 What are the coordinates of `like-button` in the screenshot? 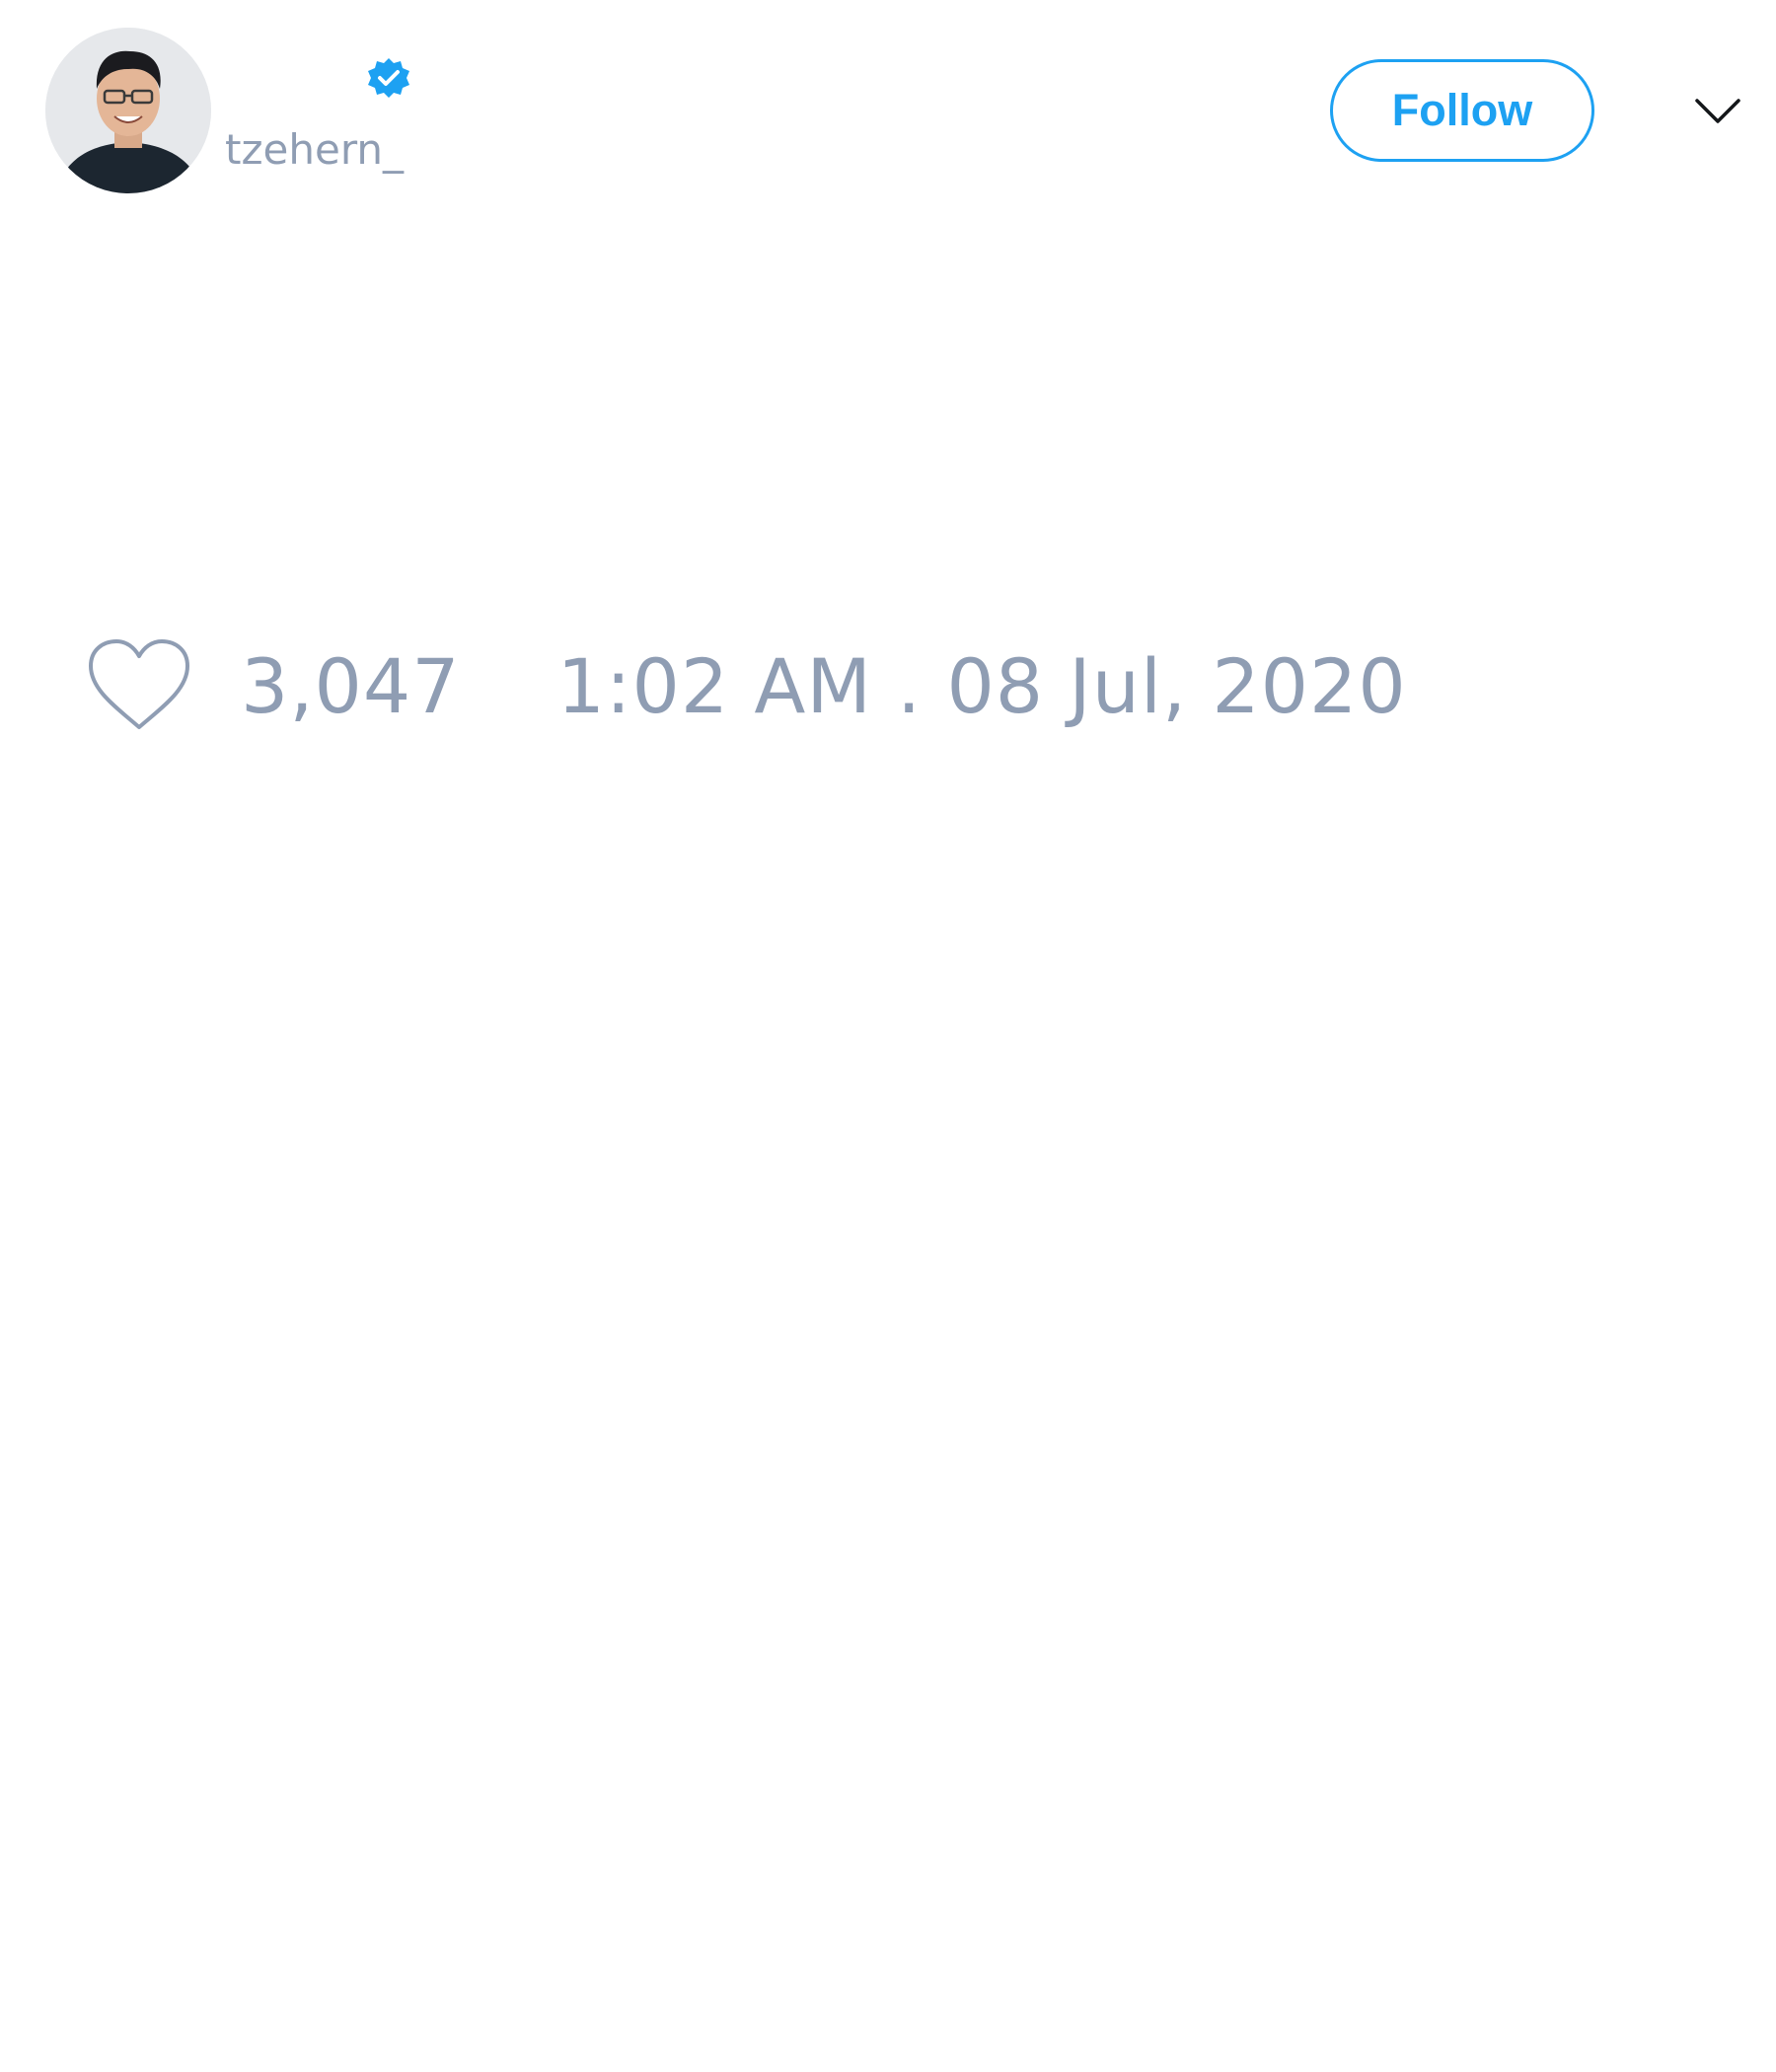 It's located at (141, 685).